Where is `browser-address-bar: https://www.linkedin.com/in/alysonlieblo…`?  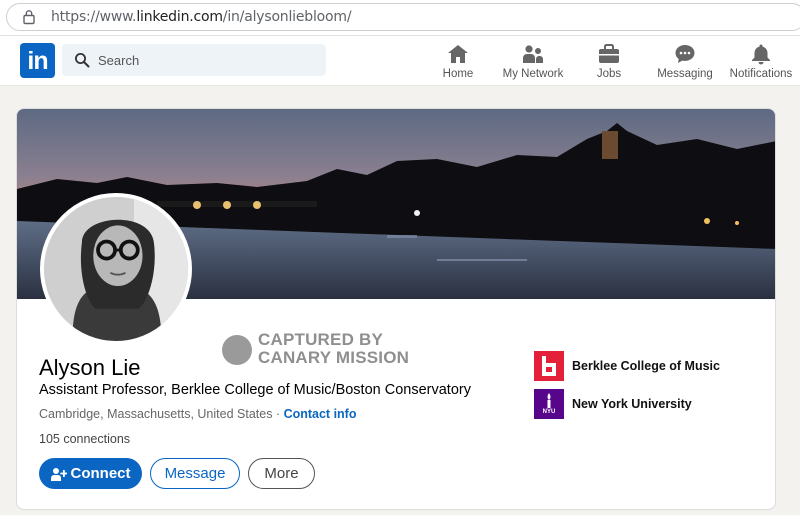
browser-address-bar: https://www.linkedin.com/in/alysonlieblo… is located at coordinates (400, 18).